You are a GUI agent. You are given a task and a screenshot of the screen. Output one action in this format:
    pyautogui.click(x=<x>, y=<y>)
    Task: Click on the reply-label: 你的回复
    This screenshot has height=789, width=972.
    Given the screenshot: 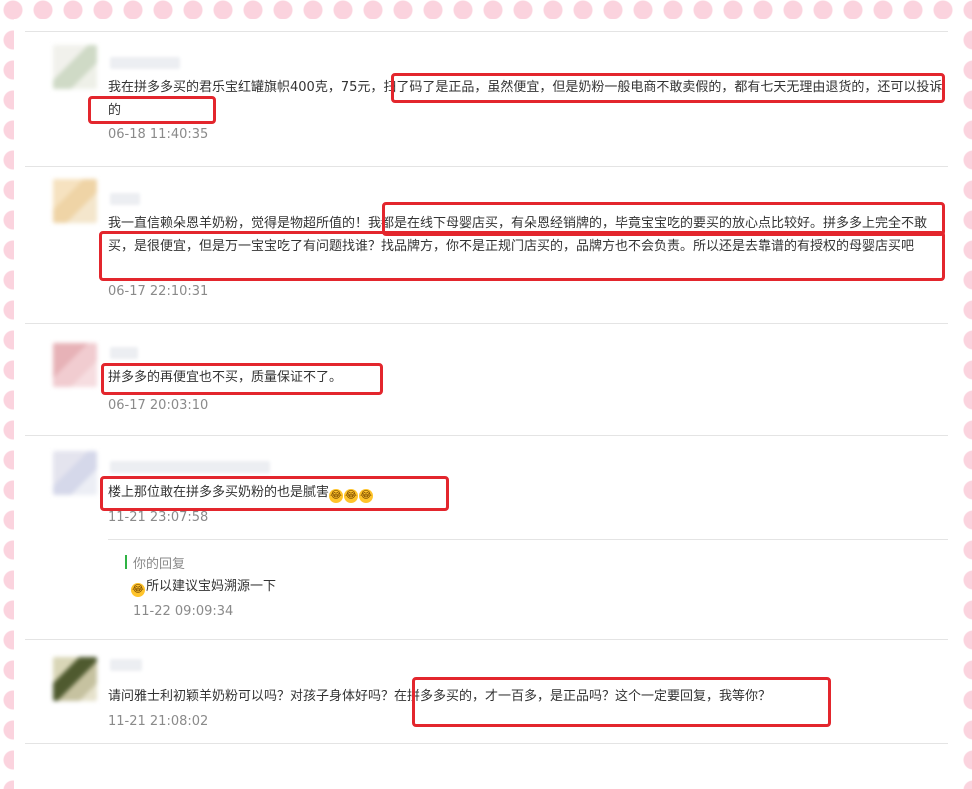 What is the action you would take?
    pyautogui.click(x=159, y=564)
    